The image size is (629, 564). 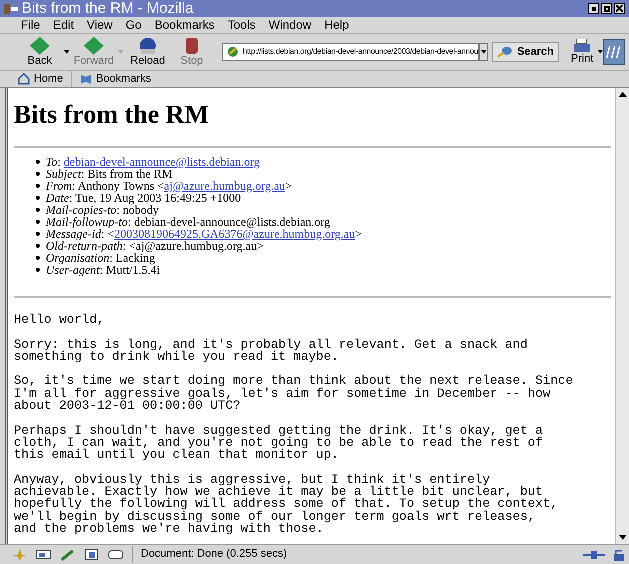 I want to click on header-line: User-agent: Mutt/1.5.4i, so click(x=103, y=270).